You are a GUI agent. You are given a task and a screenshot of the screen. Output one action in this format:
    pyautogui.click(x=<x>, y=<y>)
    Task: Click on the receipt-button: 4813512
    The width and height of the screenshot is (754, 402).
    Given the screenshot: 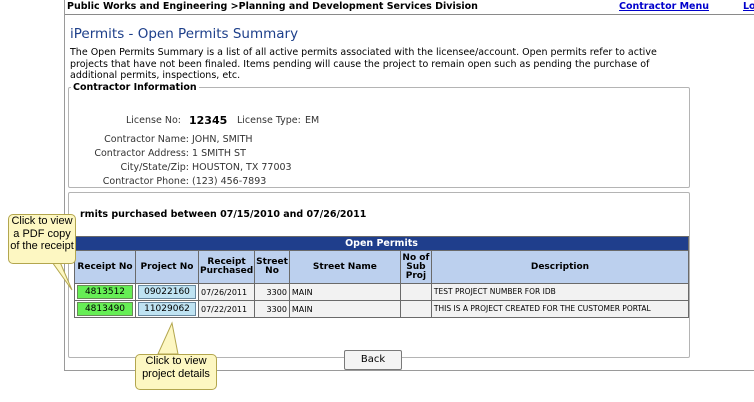 What is the action you would take?
    pyautogui.click(x=105, y=292)
    